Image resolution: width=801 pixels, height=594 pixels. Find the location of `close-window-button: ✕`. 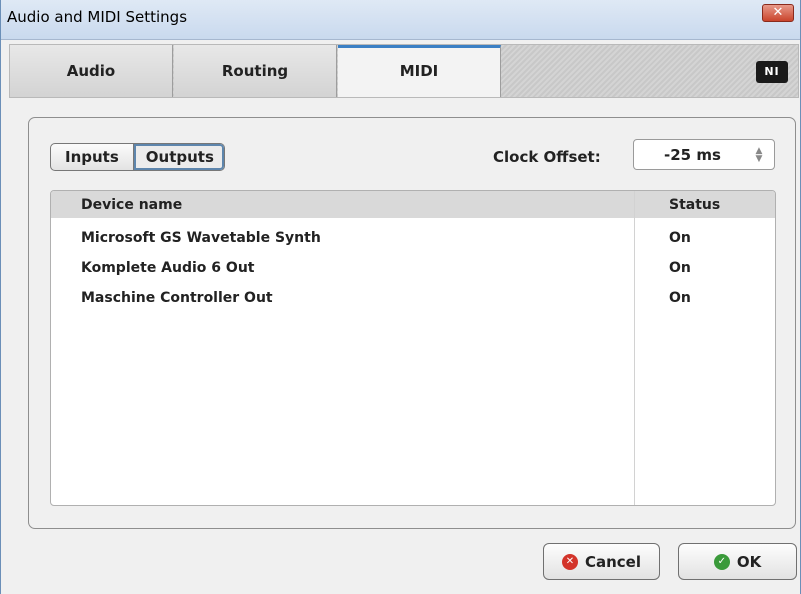

close-window-button: ✕ is located at coordinates (778, 13).